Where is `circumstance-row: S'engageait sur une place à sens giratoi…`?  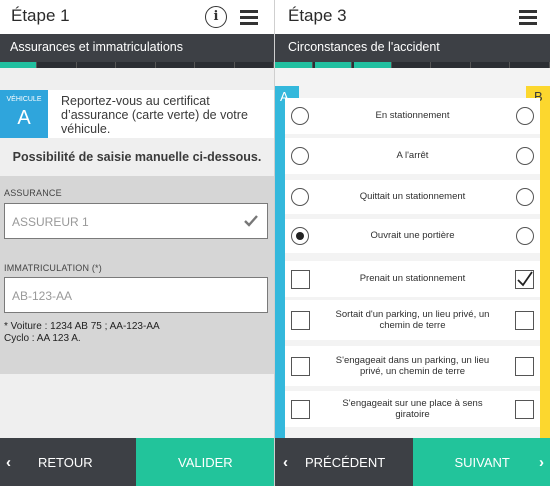
circumstance-row: S'engageait sur une place à sens giratoi… is located at coordinates (412, 409).